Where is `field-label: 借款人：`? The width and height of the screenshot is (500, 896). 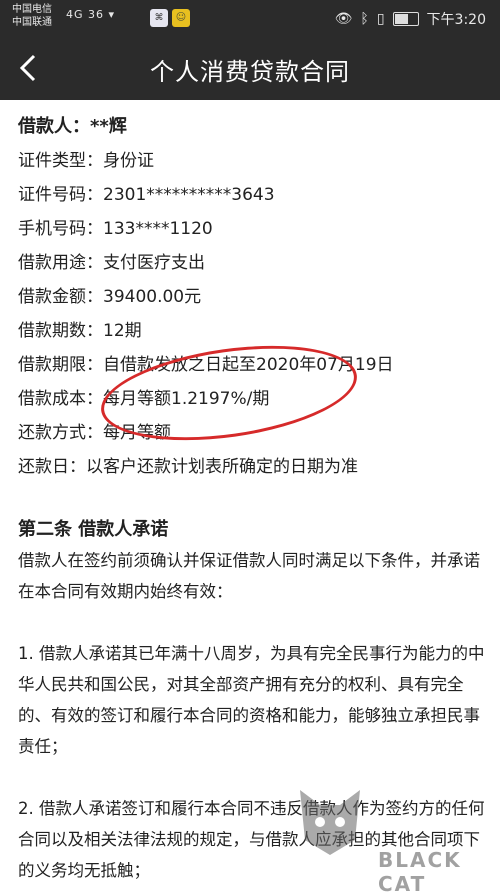
field-label: 借款人： is located at coordinates (54, 126).